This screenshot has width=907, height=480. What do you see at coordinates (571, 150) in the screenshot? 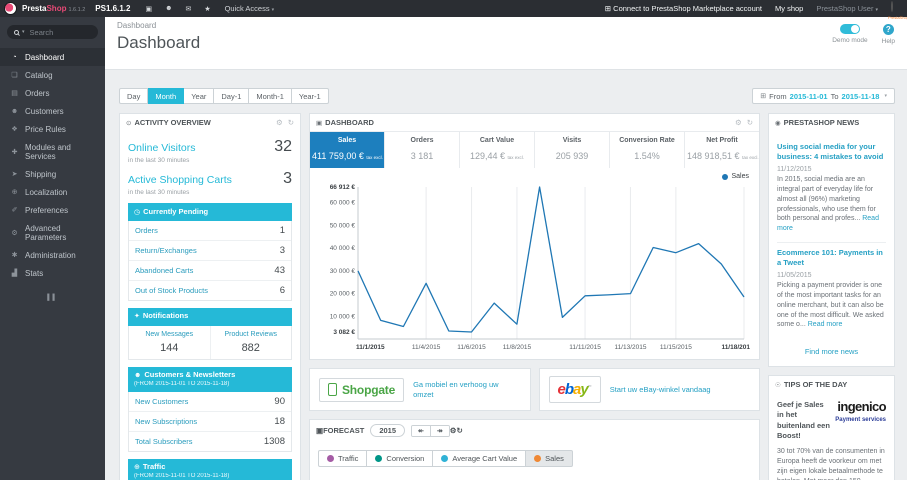
I see `kpi-tab-visits: Visits 205 939` at bounding box center [571, 150].